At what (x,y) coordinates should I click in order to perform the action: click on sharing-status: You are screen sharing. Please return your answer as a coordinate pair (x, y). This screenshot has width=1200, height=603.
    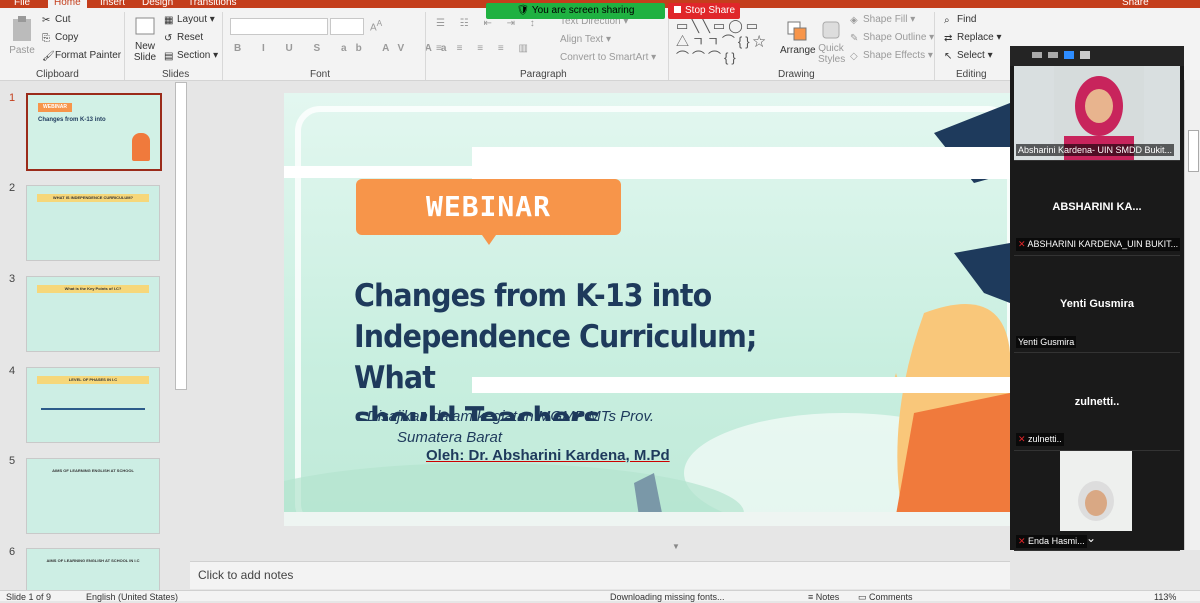
    Looking at the image, I should click on (583, 10).